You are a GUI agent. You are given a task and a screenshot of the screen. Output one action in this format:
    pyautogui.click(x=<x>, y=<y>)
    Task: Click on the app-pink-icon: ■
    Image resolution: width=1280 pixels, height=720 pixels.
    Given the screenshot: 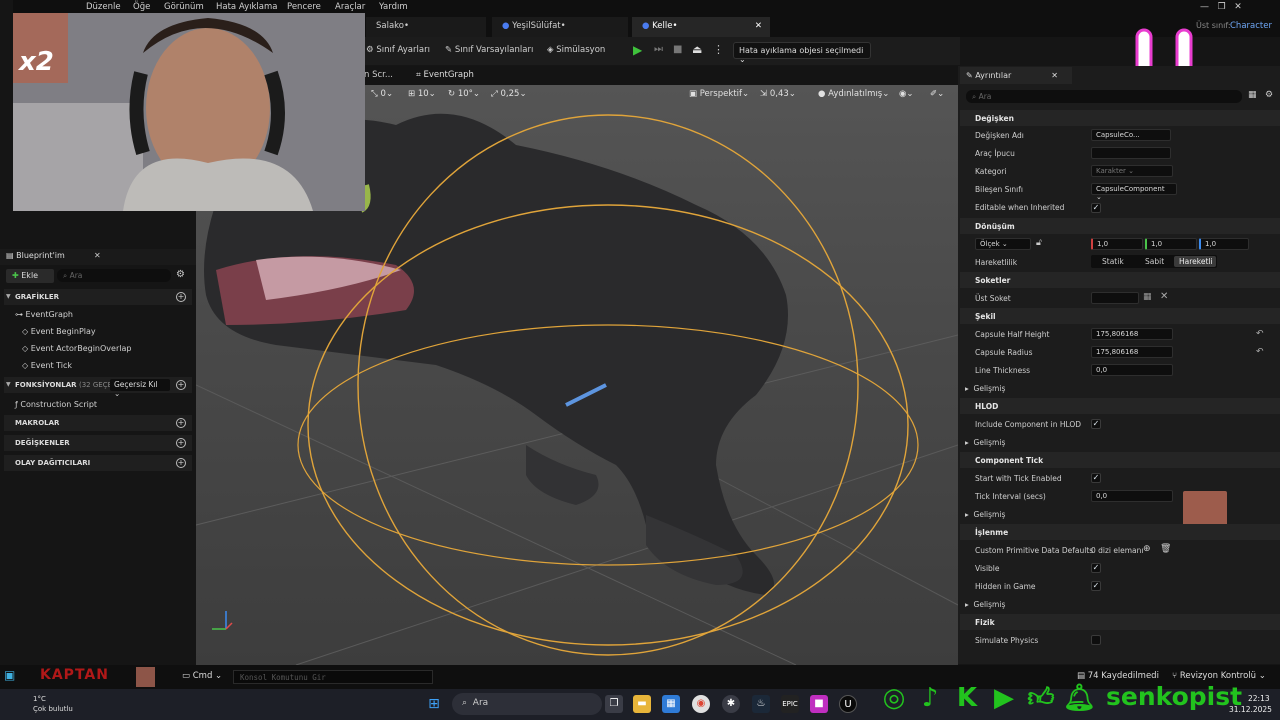 What is the action you would take?
    pyautogui.click(x=819, y=704)
    